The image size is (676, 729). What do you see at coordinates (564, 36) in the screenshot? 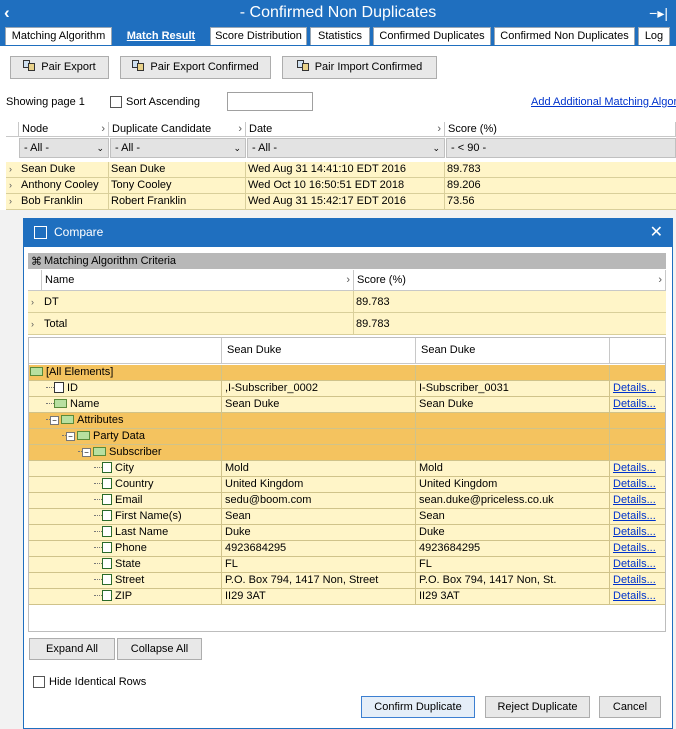
I see `tab-confirmed-non-duplicates: Confirmed Non Duplicates` at bounding box center [564, 36].